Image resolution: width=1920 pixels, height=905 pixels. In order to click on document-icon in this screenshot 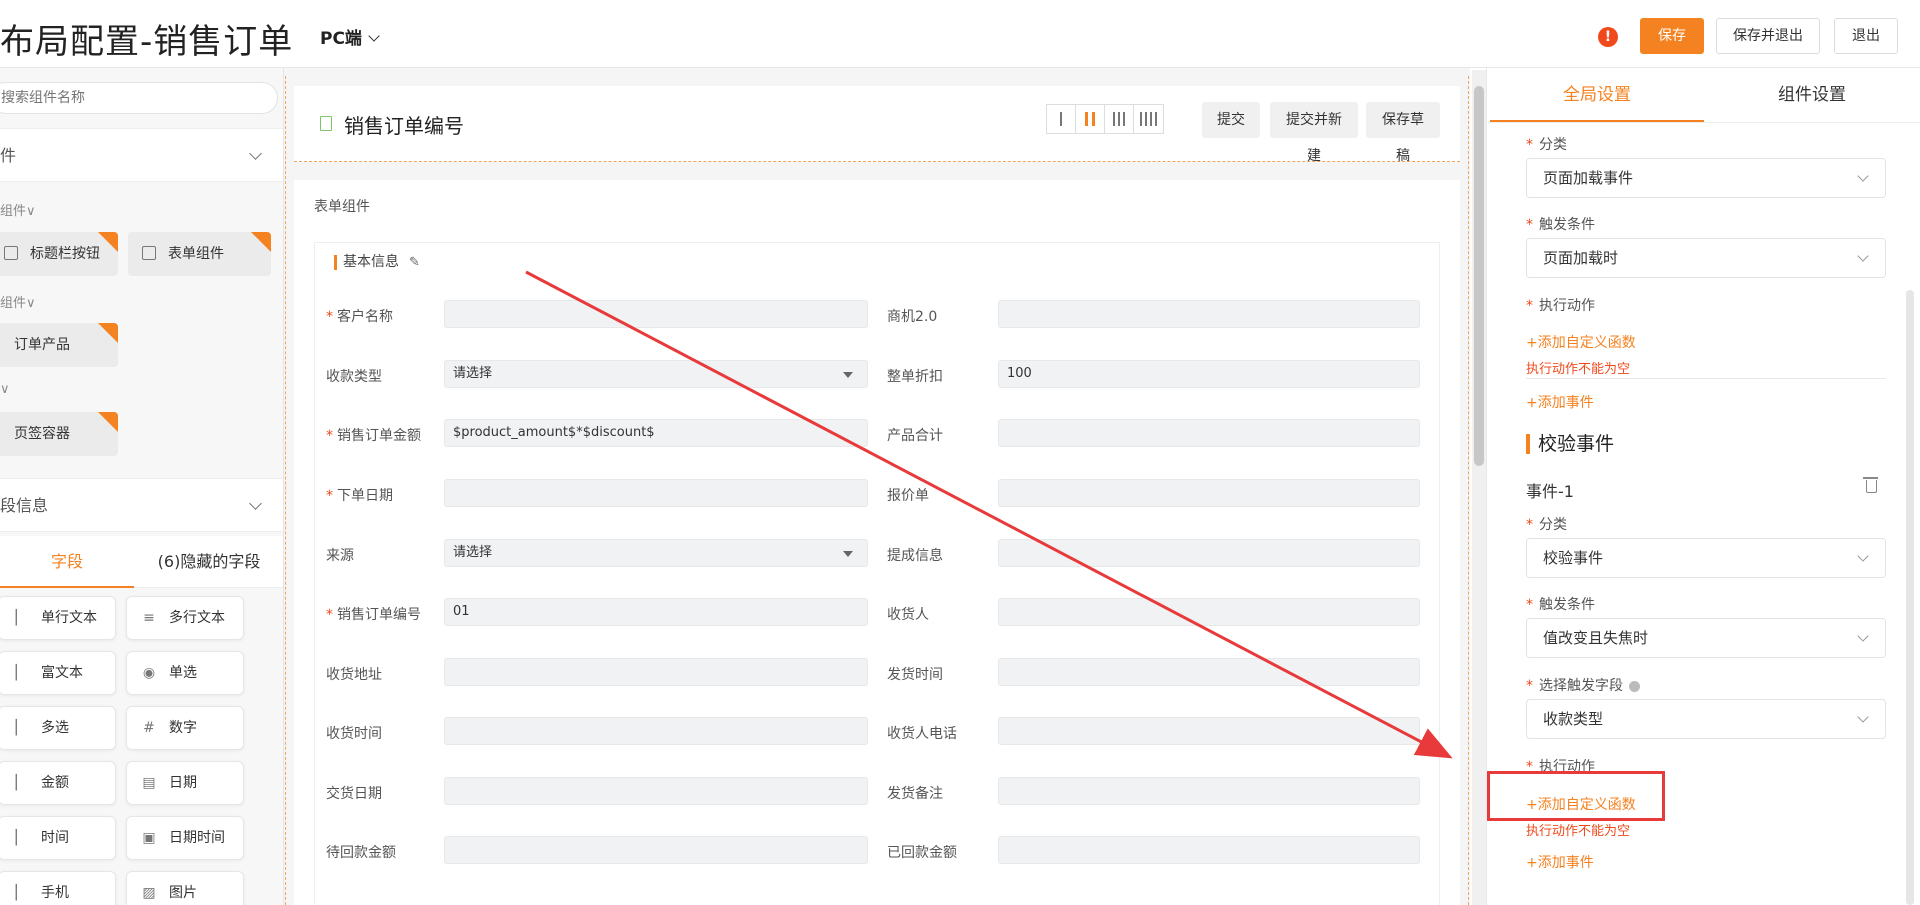, I will do `click(326, 123)`.